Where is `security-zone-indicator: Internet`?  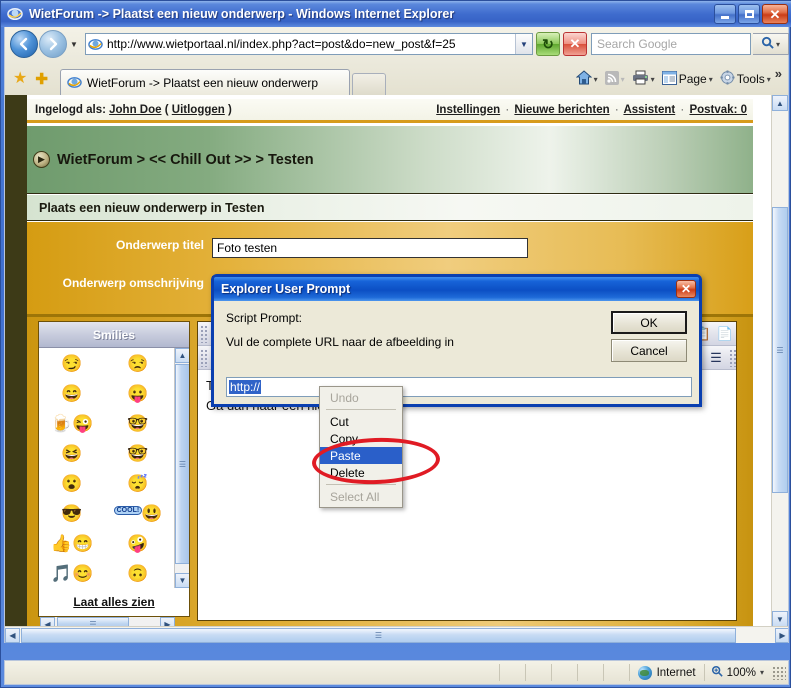 security-zone-indicator: Internet is located at coordinates (666, 672).